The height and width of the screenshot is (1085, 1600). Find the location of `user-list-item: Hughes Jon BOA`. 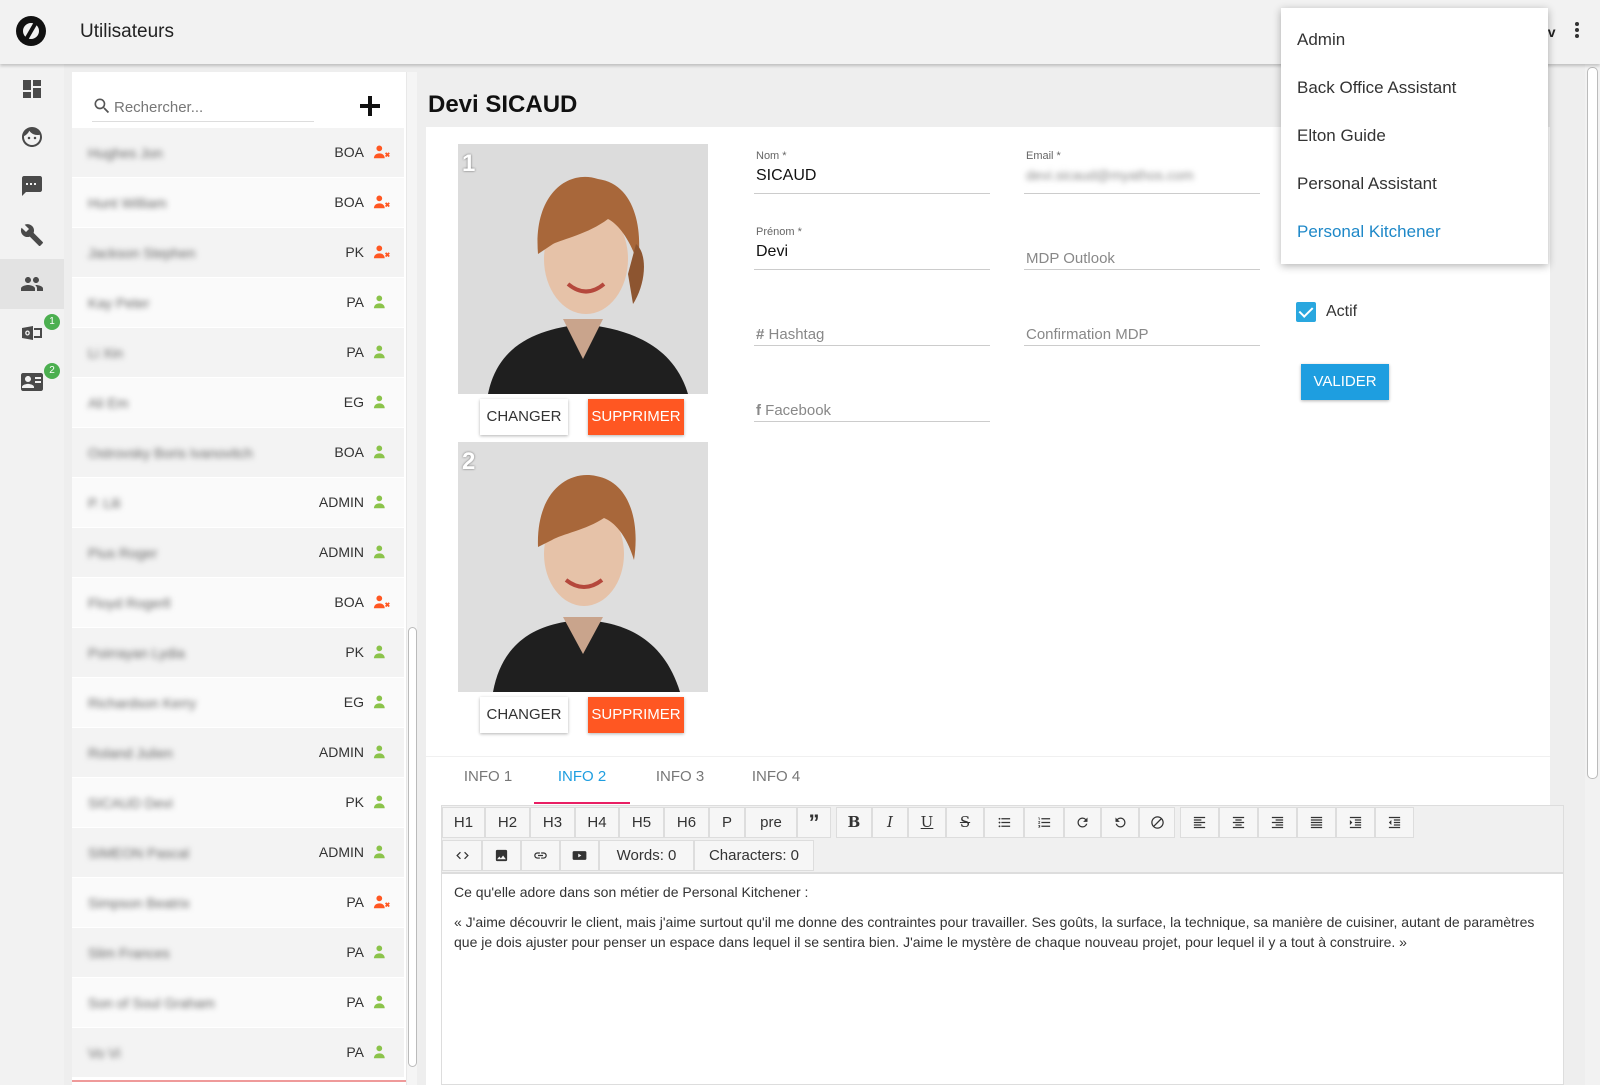

user-list-item: Hughes Jon BOA is located at coordinates (238, 153).